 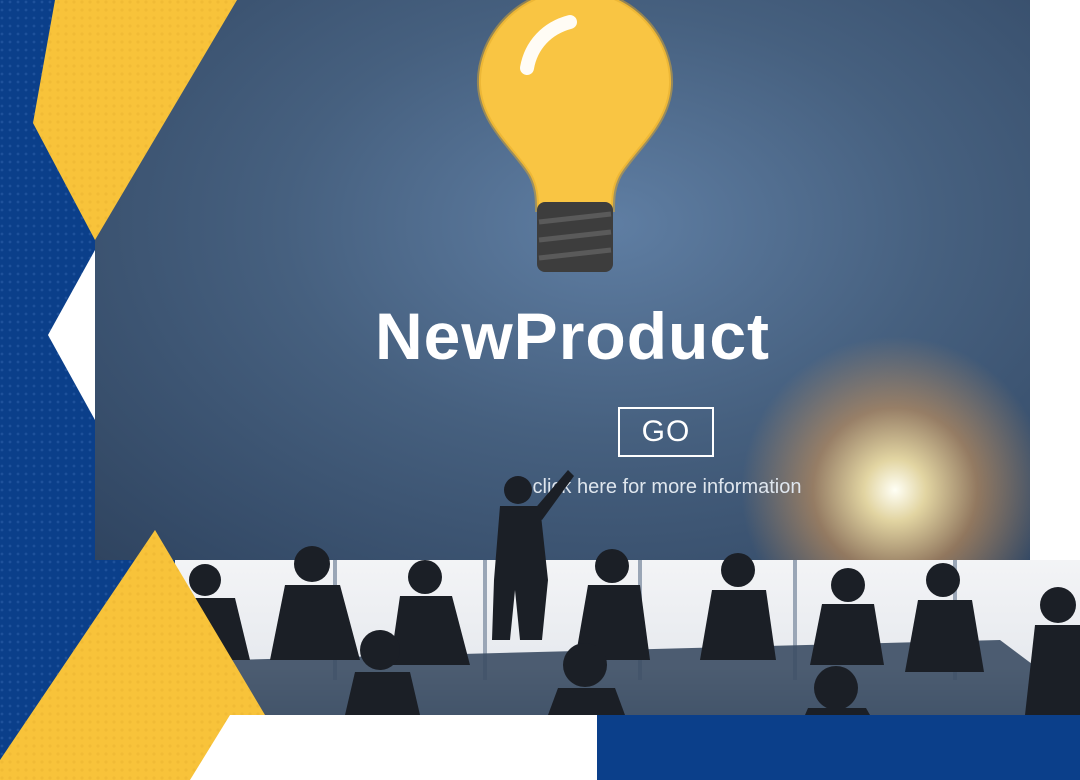 I want to click on bottom-white-band, so click(x=393, y=747).